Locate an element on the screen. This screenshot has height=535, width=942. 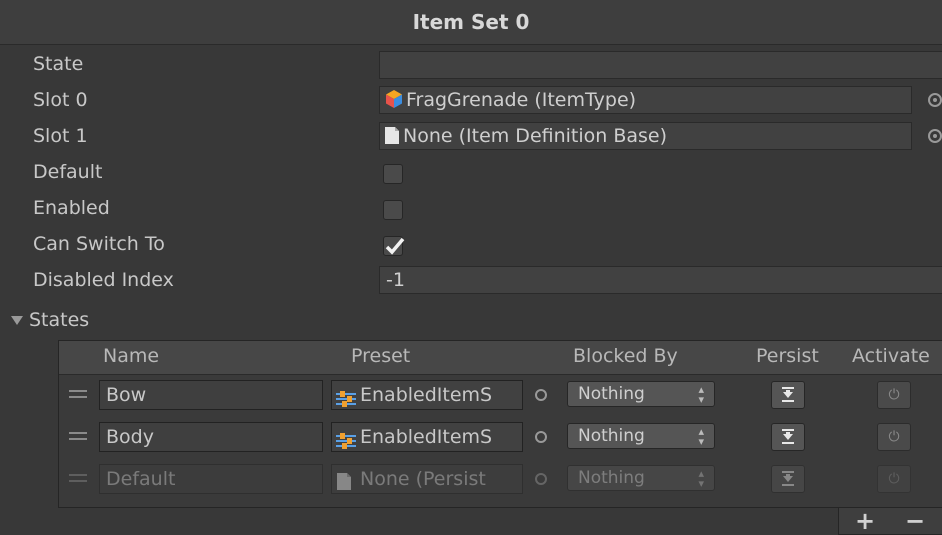
states-label: States is located at coordinates (59, 320).